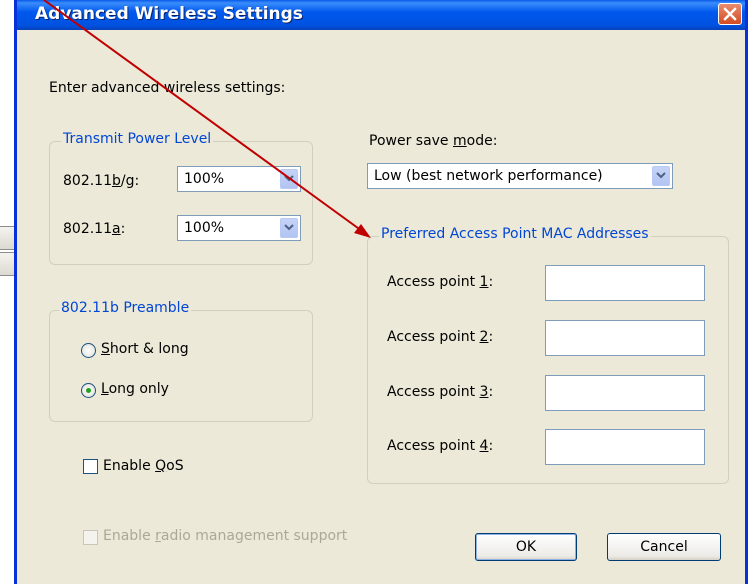 This screenshot has height=584, width=748. Describe the element at coordinates (625, 447) in the screenshot. I see `access-point-4-input` at that location.